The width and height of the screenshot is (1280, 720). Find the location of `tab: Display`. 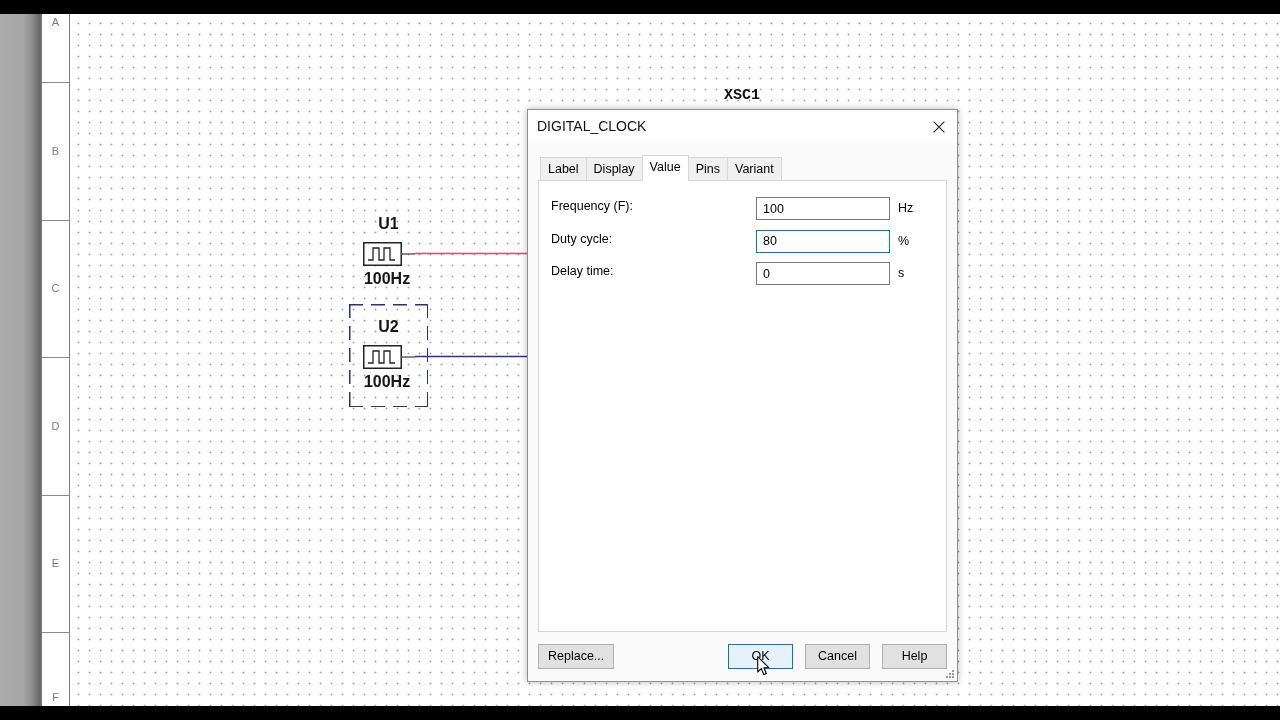

tab: Display is located at coordinates (614, 168).